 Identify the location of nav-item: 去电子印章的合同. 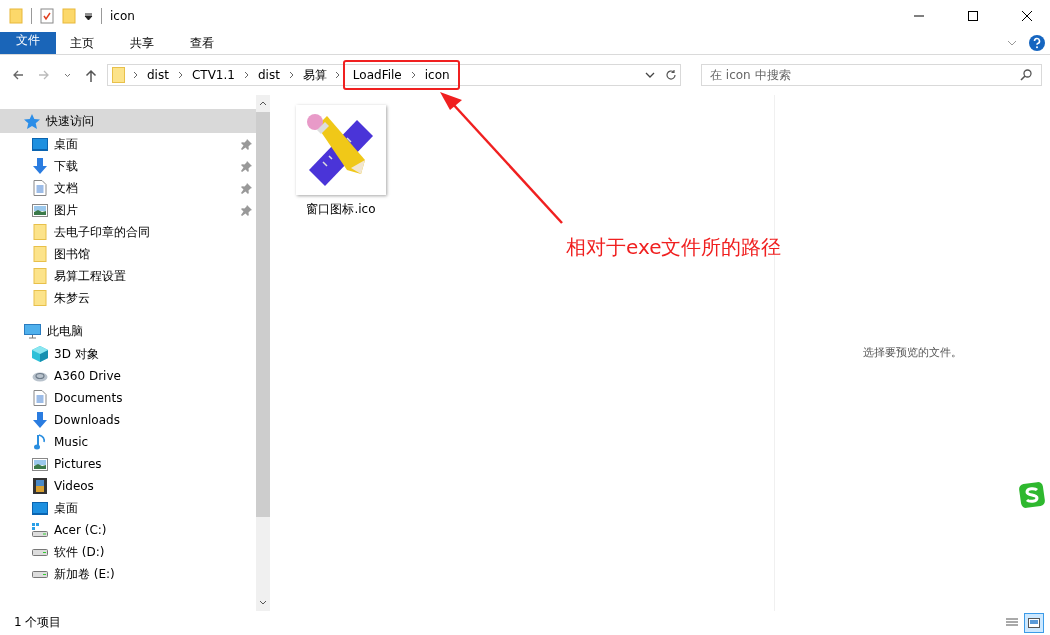
(128, 232).